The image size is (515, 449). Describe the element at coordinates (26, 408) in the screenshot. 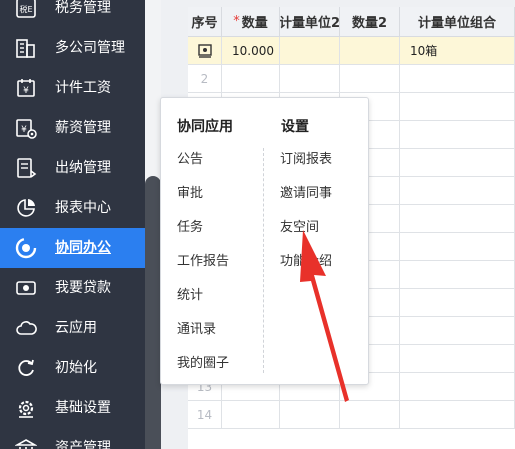

I see `settings-icon` at that location.